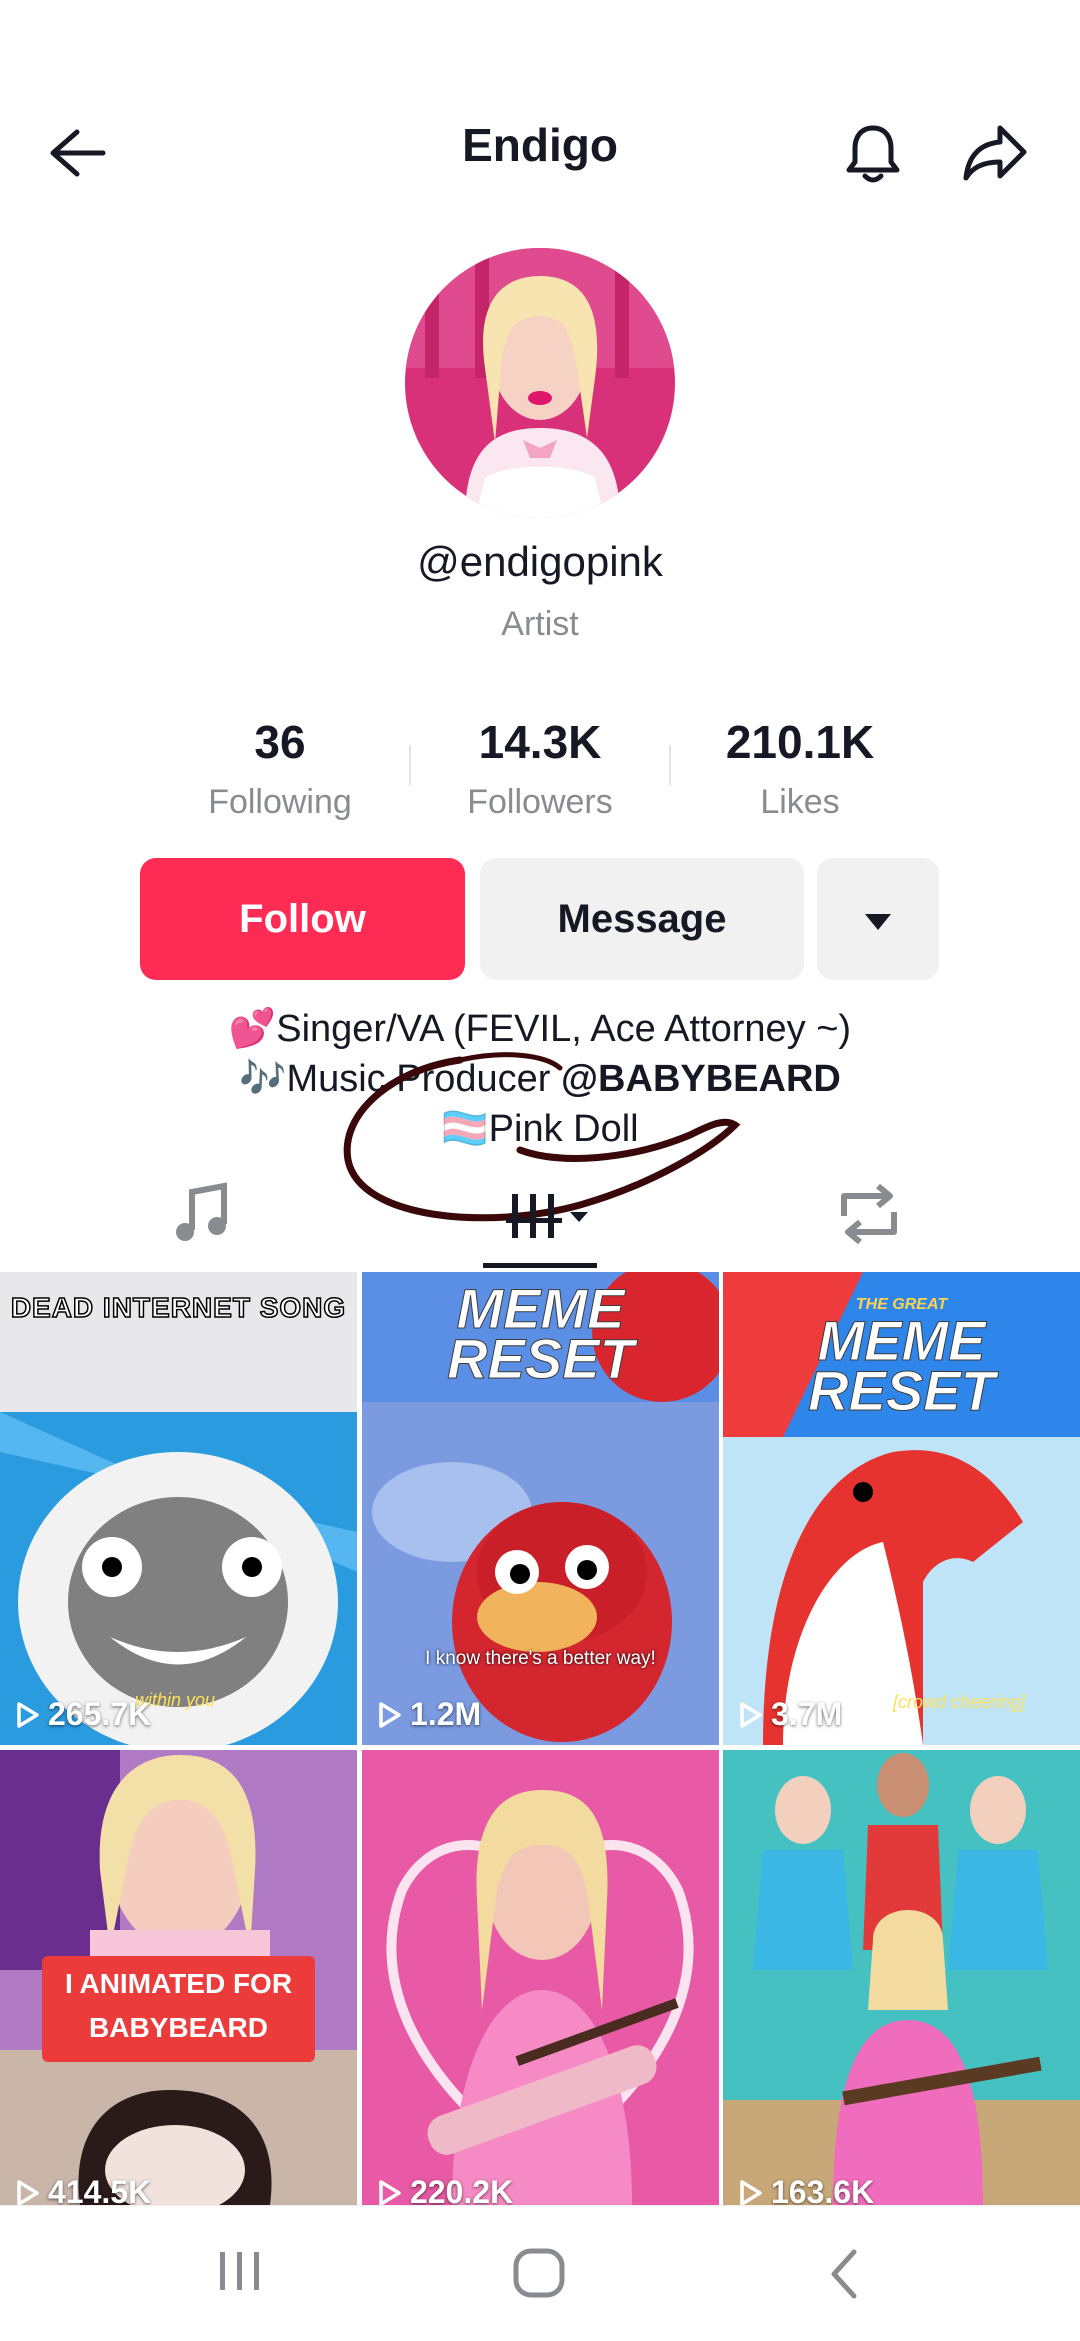 The width and height of the screenshot is (1080, 2341). I want to click on system-navigation-bar, so click(540, 2273).